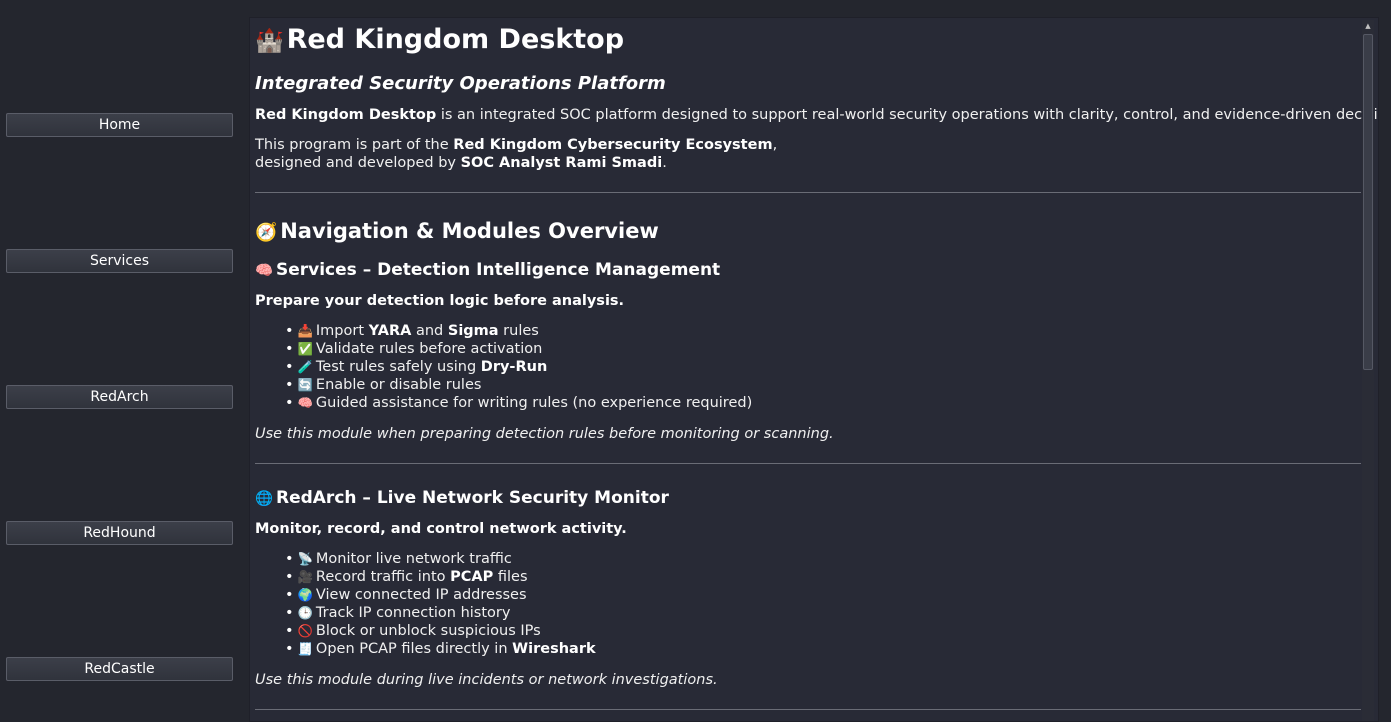  Describe the element at coordinates (342, 331) in the screenshot. I see `item-text: Import` at that location.